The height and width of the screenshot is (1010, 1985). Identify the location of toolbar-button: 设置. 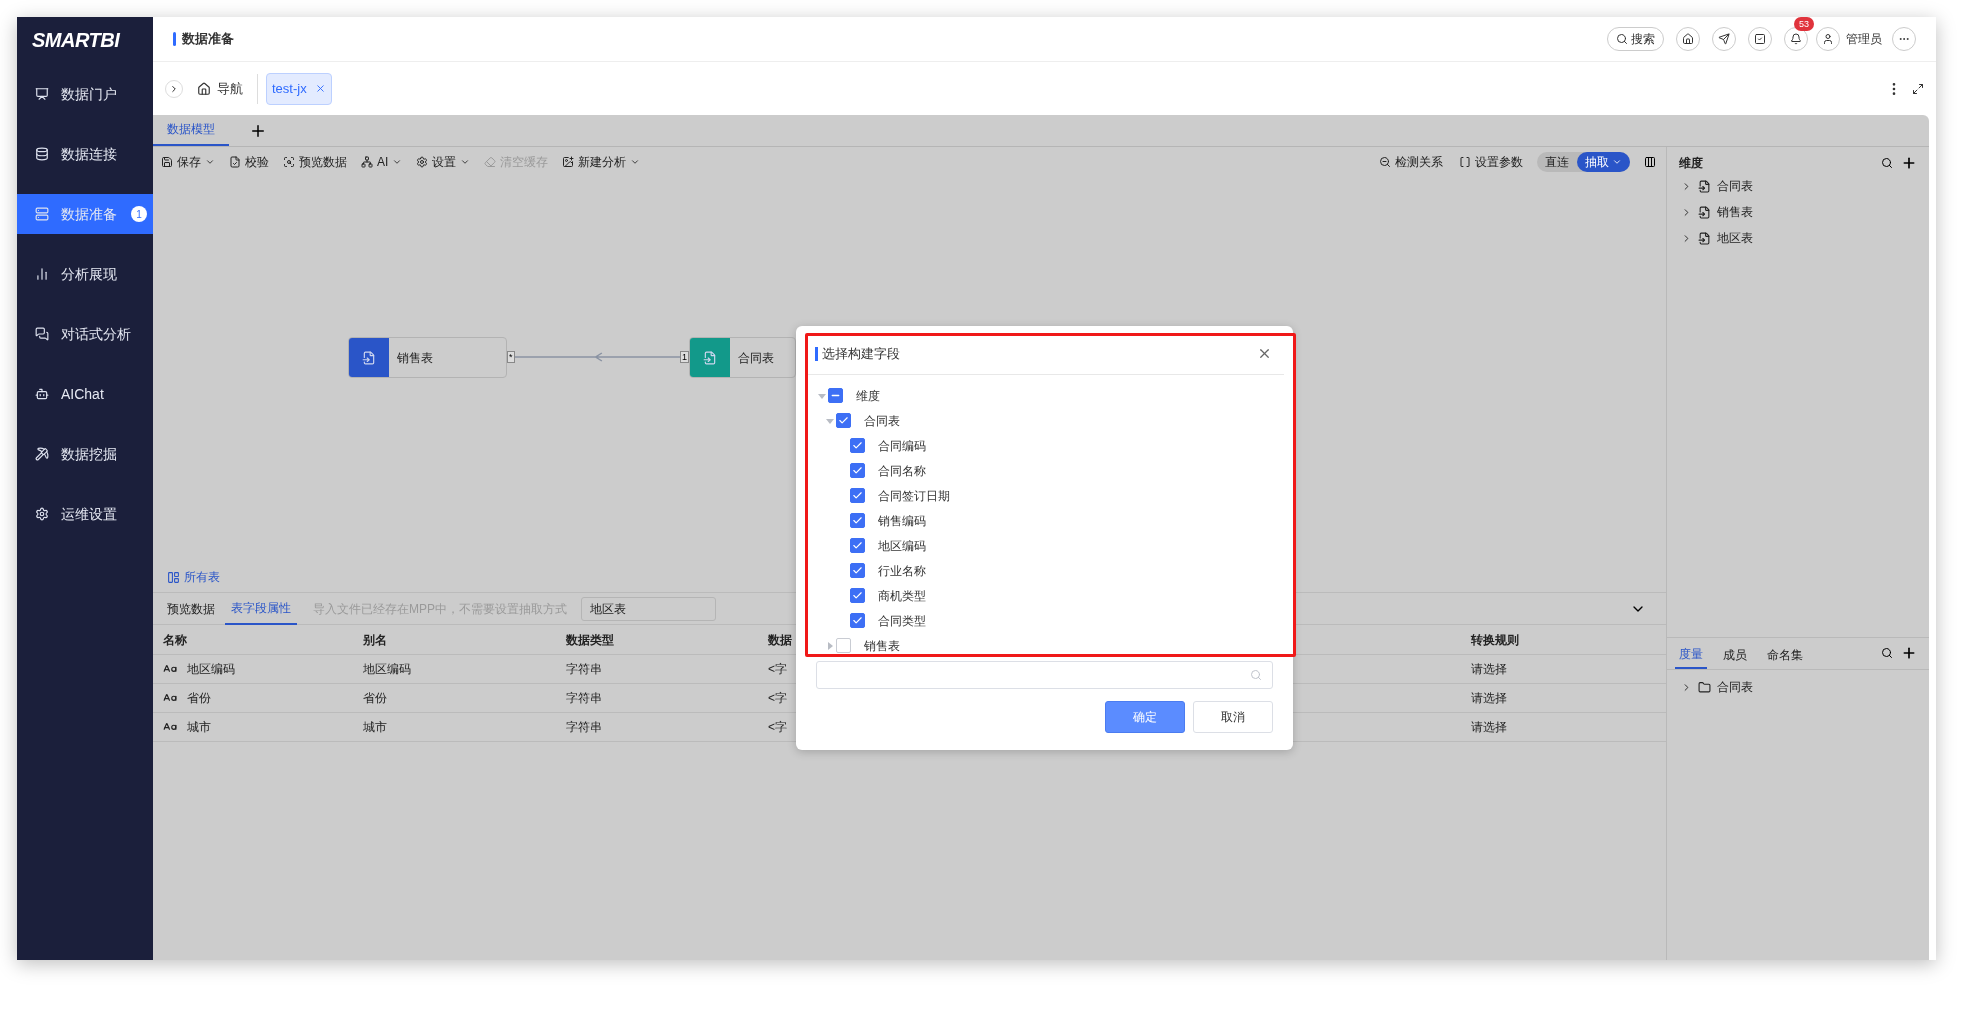
(443, 162).